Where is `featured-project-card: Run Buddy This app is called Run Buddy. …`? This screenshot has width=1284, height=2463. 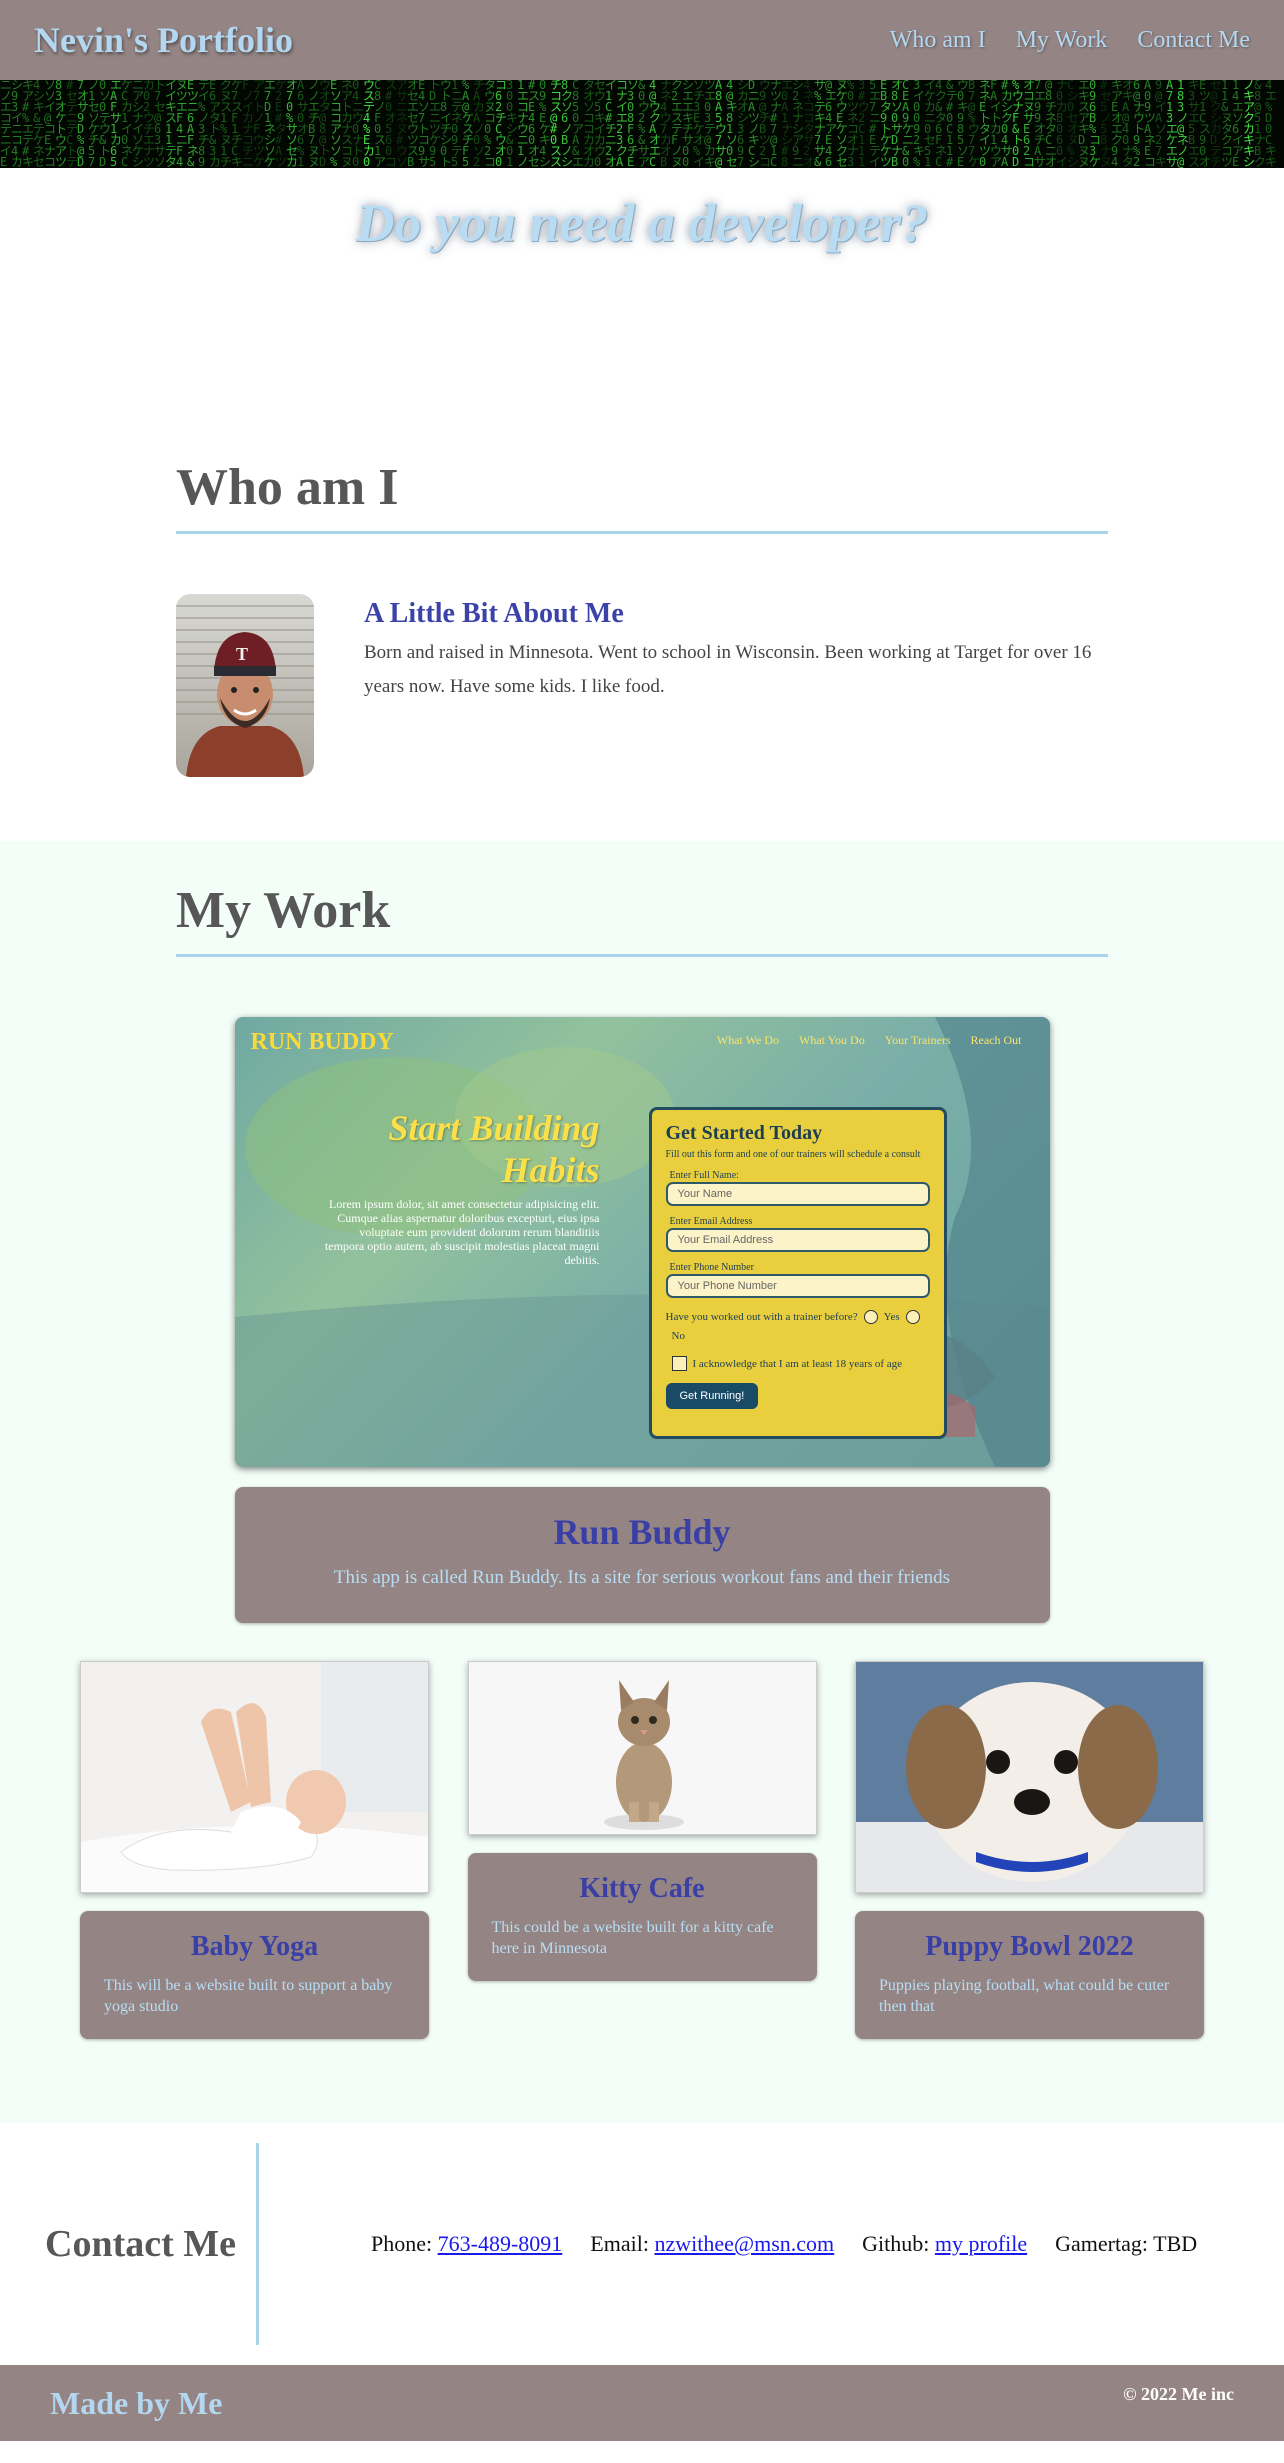 featured-project-card: Run Buddy This app is called Run Buddy. … is located at coordinates (642, 1555).